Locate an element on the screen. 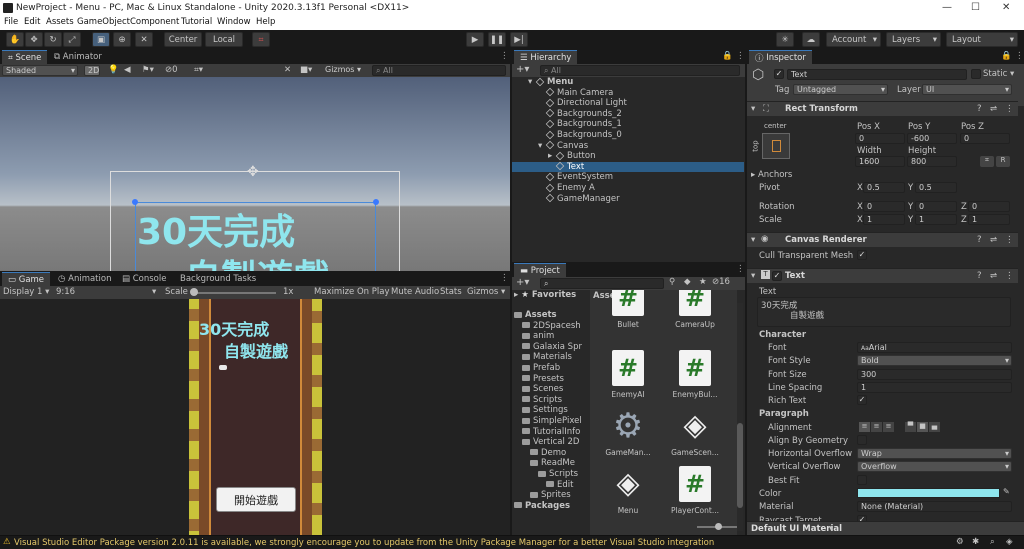 The width and height of the screenshot is (1024, 549). text-content-area: 30天完成 自製遊戲 is located at coordinates (884, 312).